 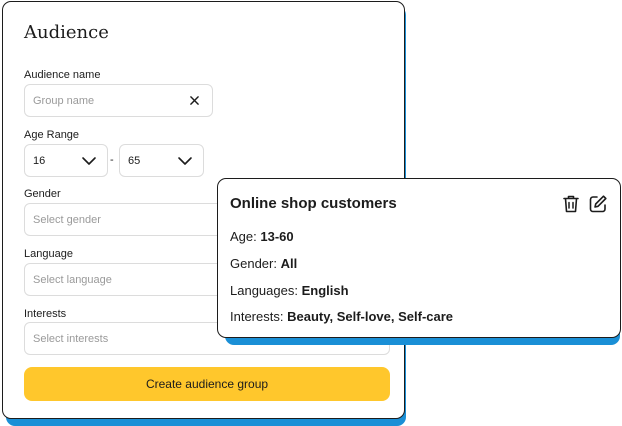 I want to click on summary-interests: Interests: Beauty, Self-love, Self-care, so click(x=341, y=316).